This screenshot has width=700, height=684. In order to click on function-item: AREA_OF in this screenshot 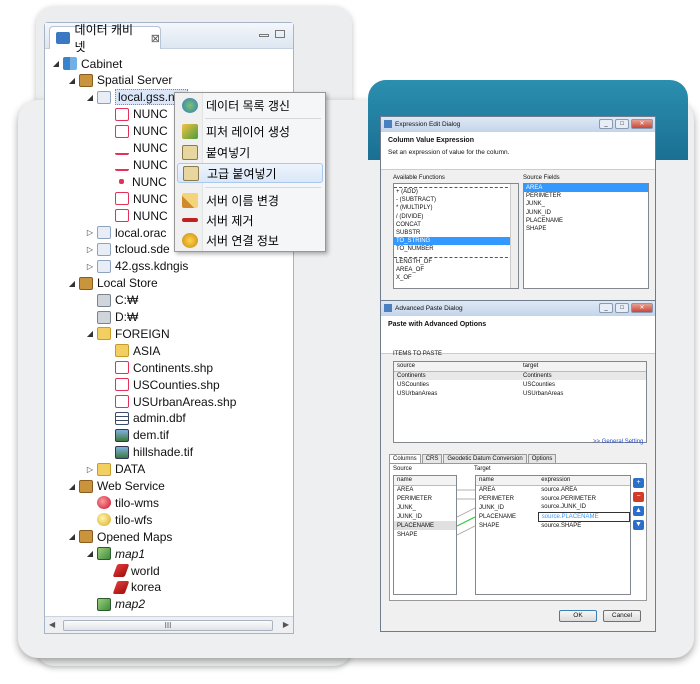, I will do `click(456, 270)`.